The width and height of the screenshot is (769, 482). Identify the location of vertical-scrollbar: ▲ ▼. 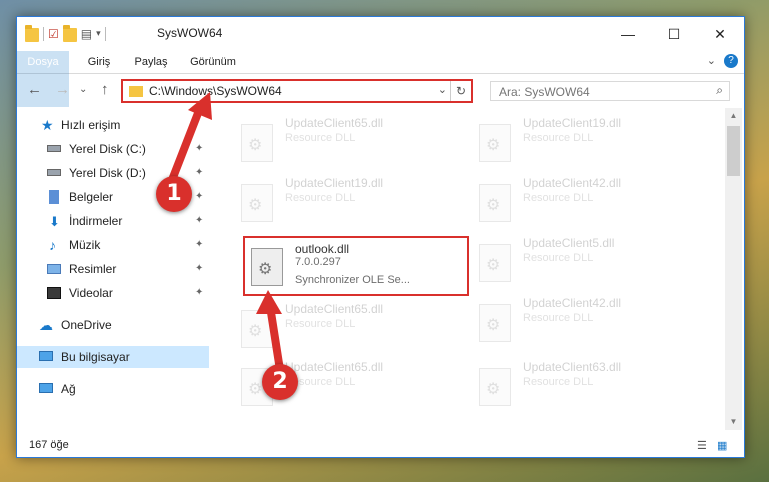
(733, 269).